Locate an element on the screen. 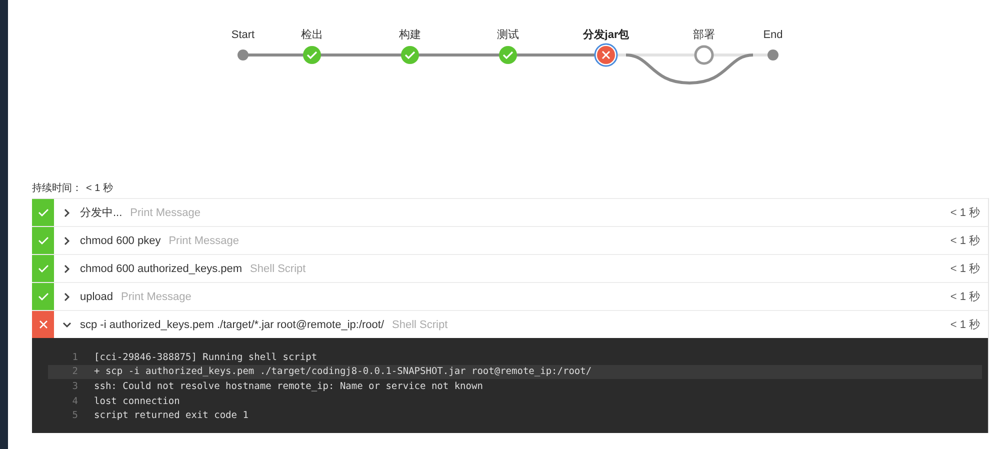 This screenshot has height=449, width=1000. log-line: + scp -i authorized_keys.pem ./target/codingj8-0.0.1-SNAPSHOT.jar root@remote_ip:/root/ is located at coordinates (343, 372).